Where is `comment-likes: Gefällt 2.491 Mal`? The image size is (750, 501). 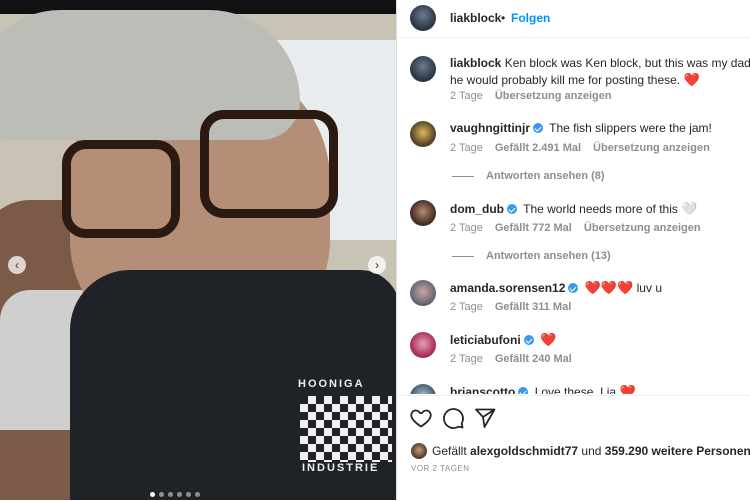
comment-likes: Gefällt 2.491 Mal is located at coordinates (538, 148).